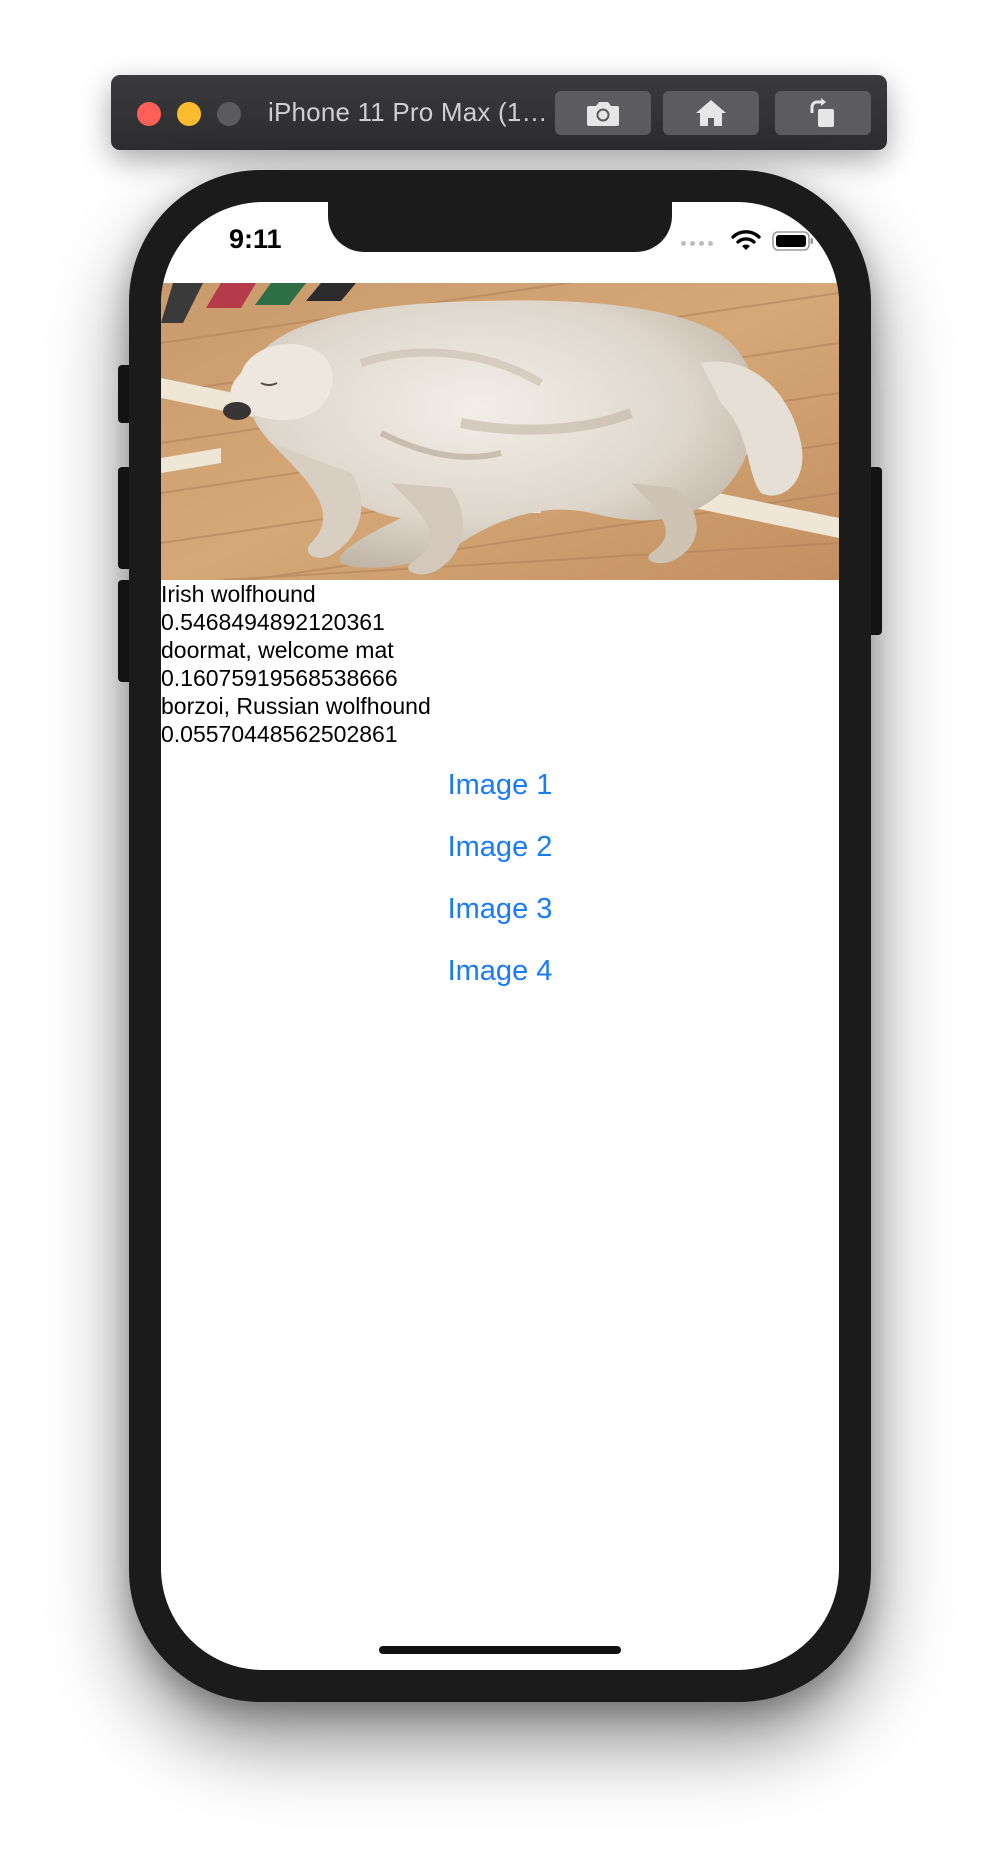 Image resolution: width=998 pixels, height=1850 pixels. I want to click on status-indicators, so click(751, 241).